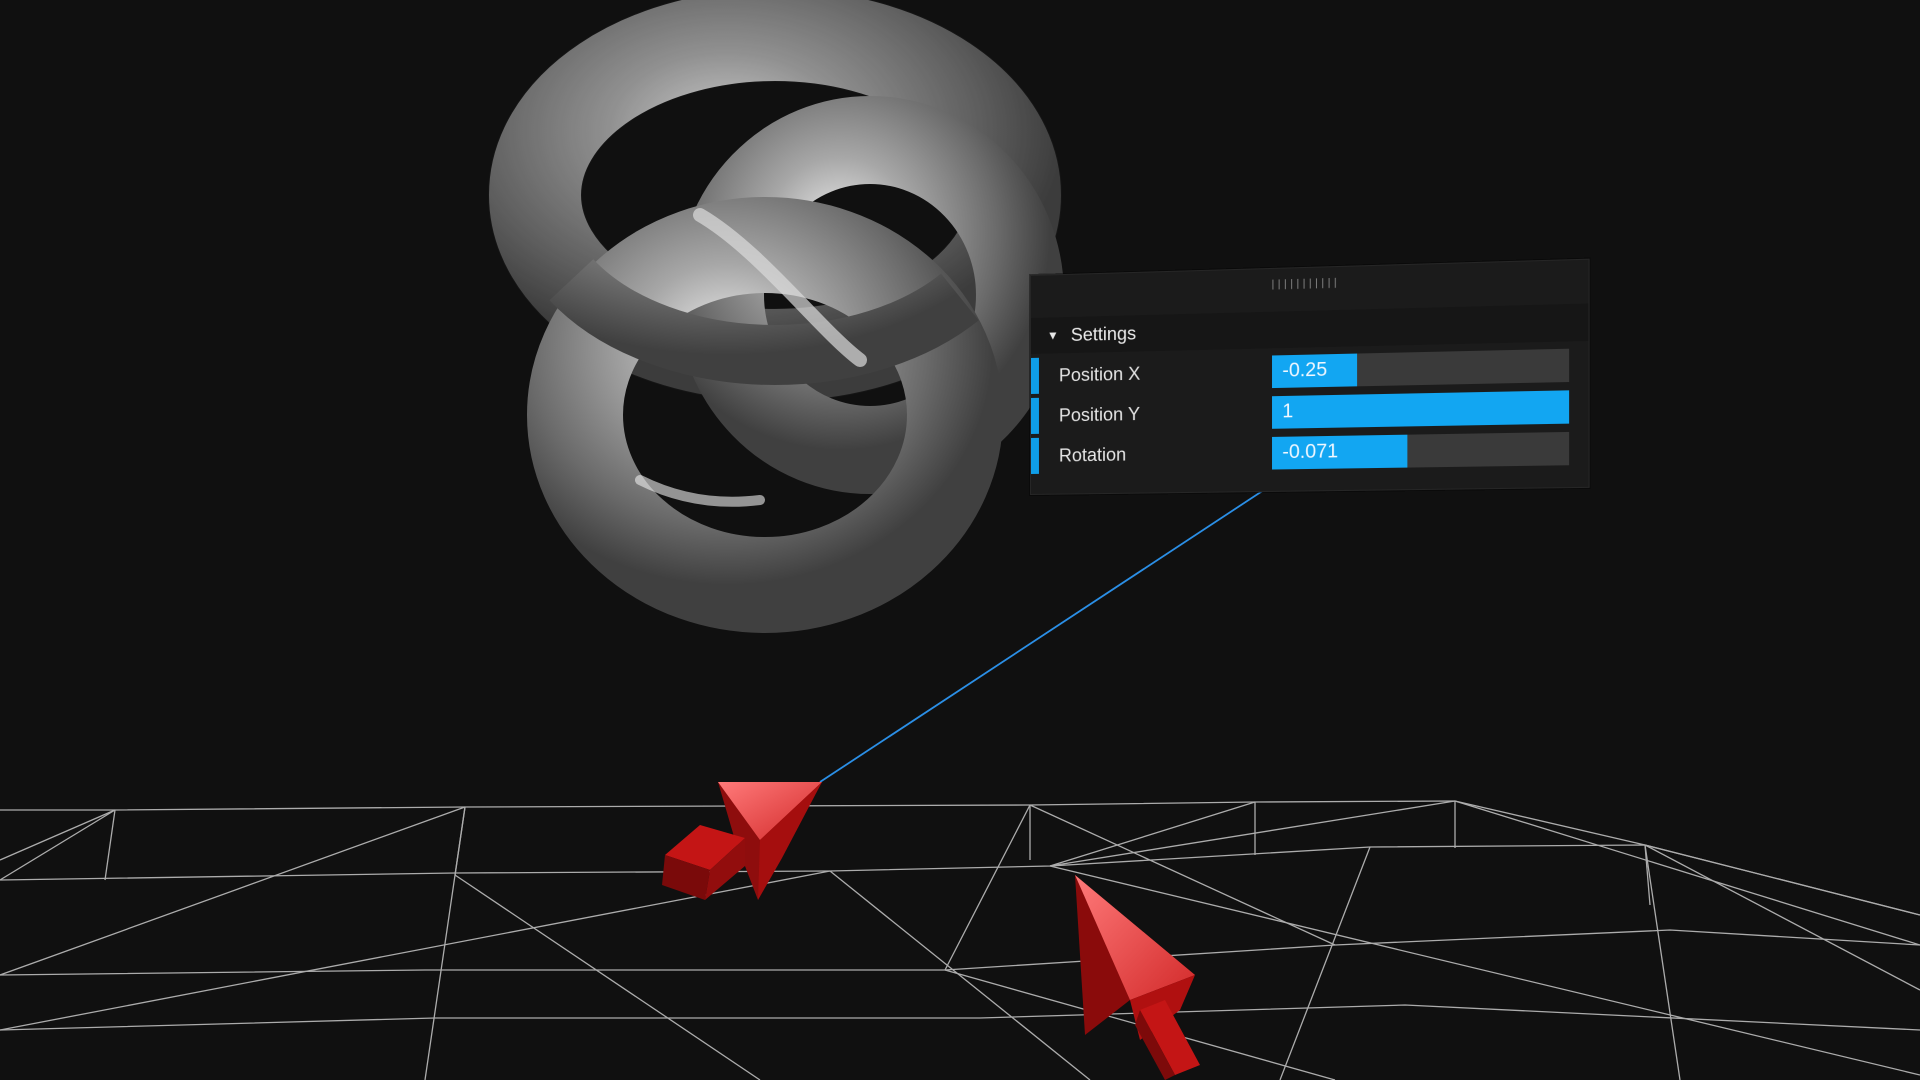 The image size is (1920, 1080). I want to click on position-x-slider: -0.25, so click(1421, 368).